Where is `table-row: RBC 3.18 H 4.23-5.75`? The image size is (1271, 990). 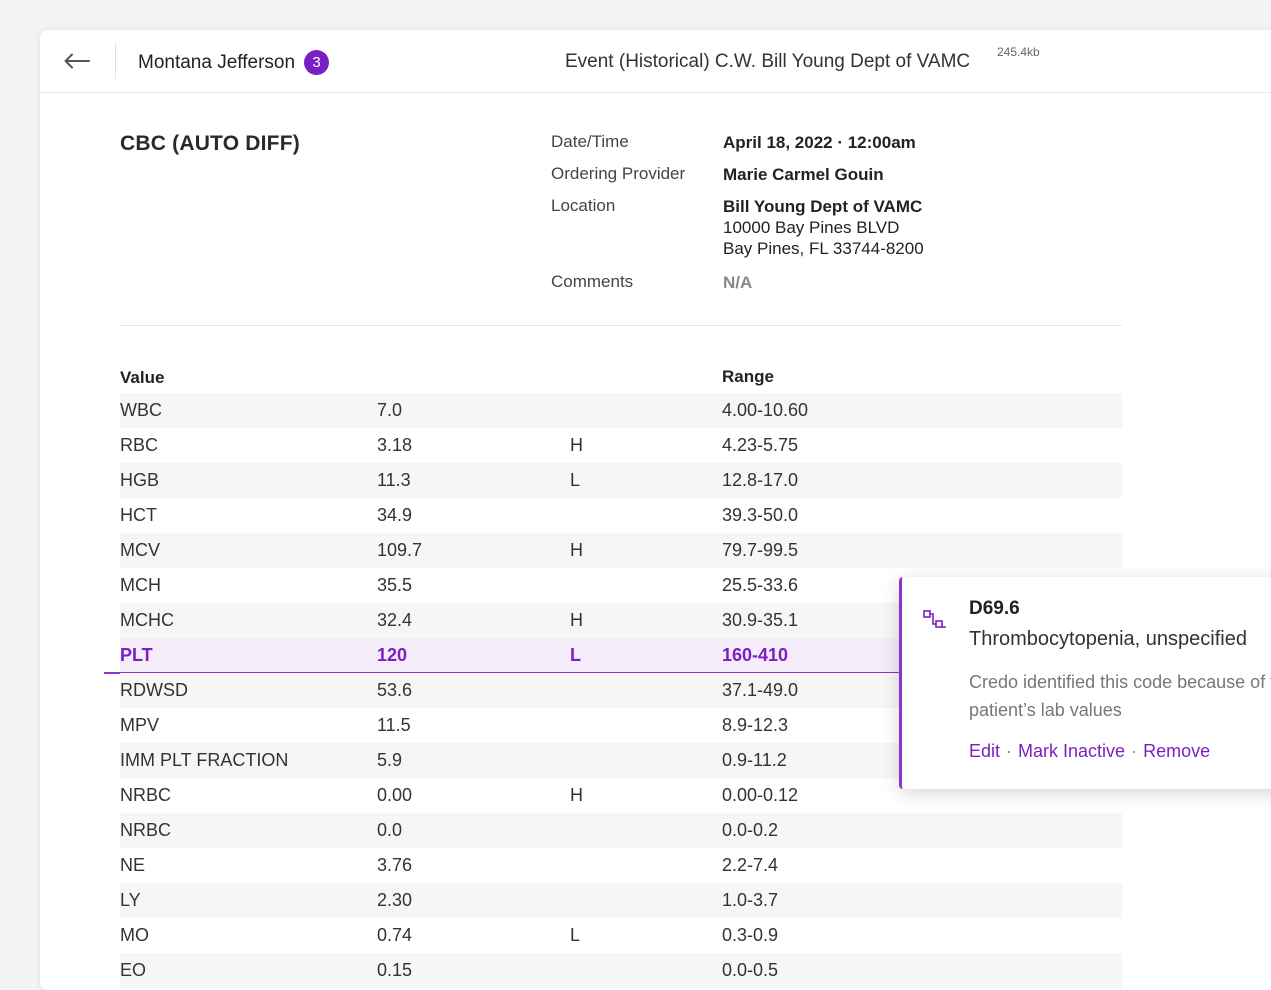 table-row: RBC 3.18 H 4.23-5.75 is located at coordinates (621, 445).